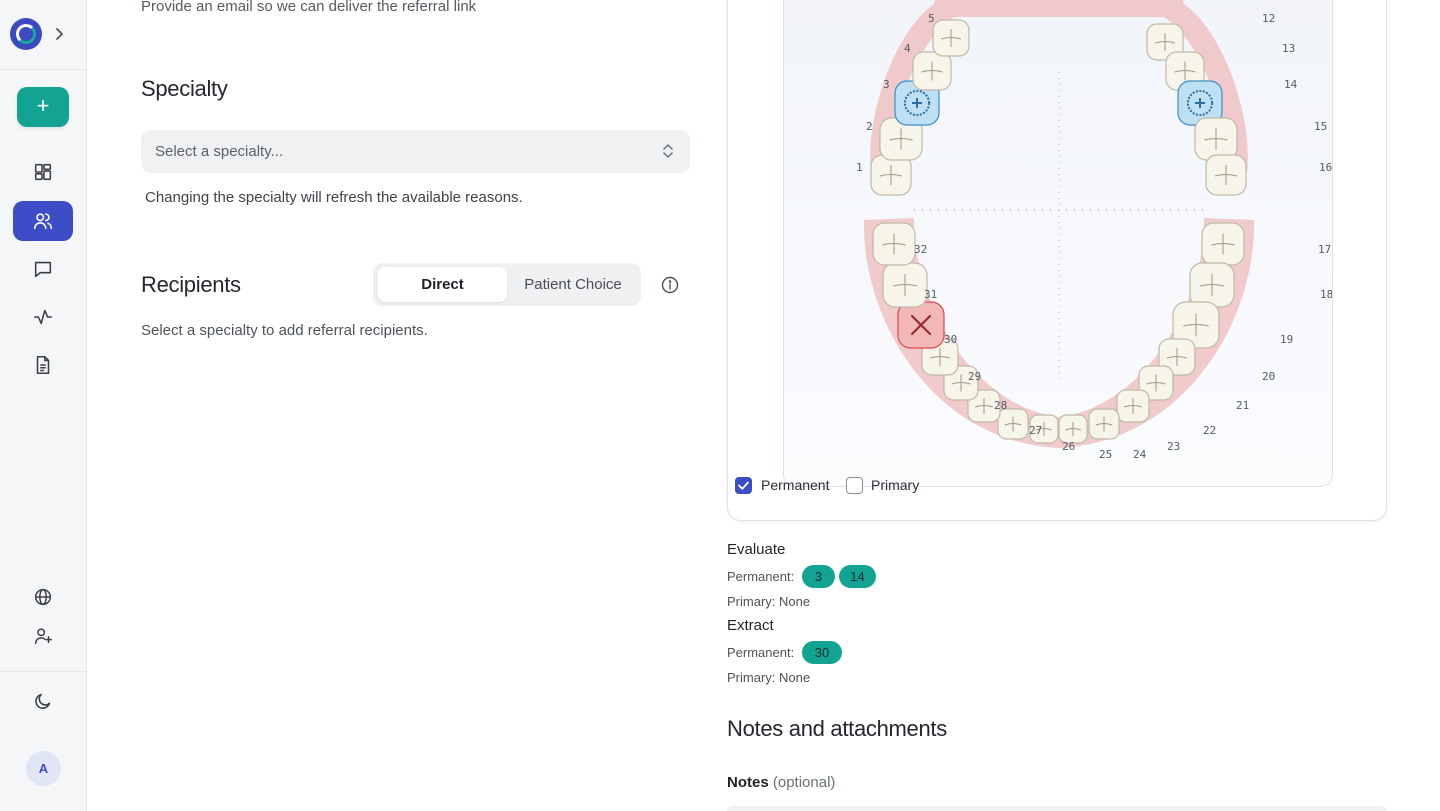 The width and height of the screenshot is (1440, 811). I want to click on tooth-number-label: 18, so click(1326, 294).